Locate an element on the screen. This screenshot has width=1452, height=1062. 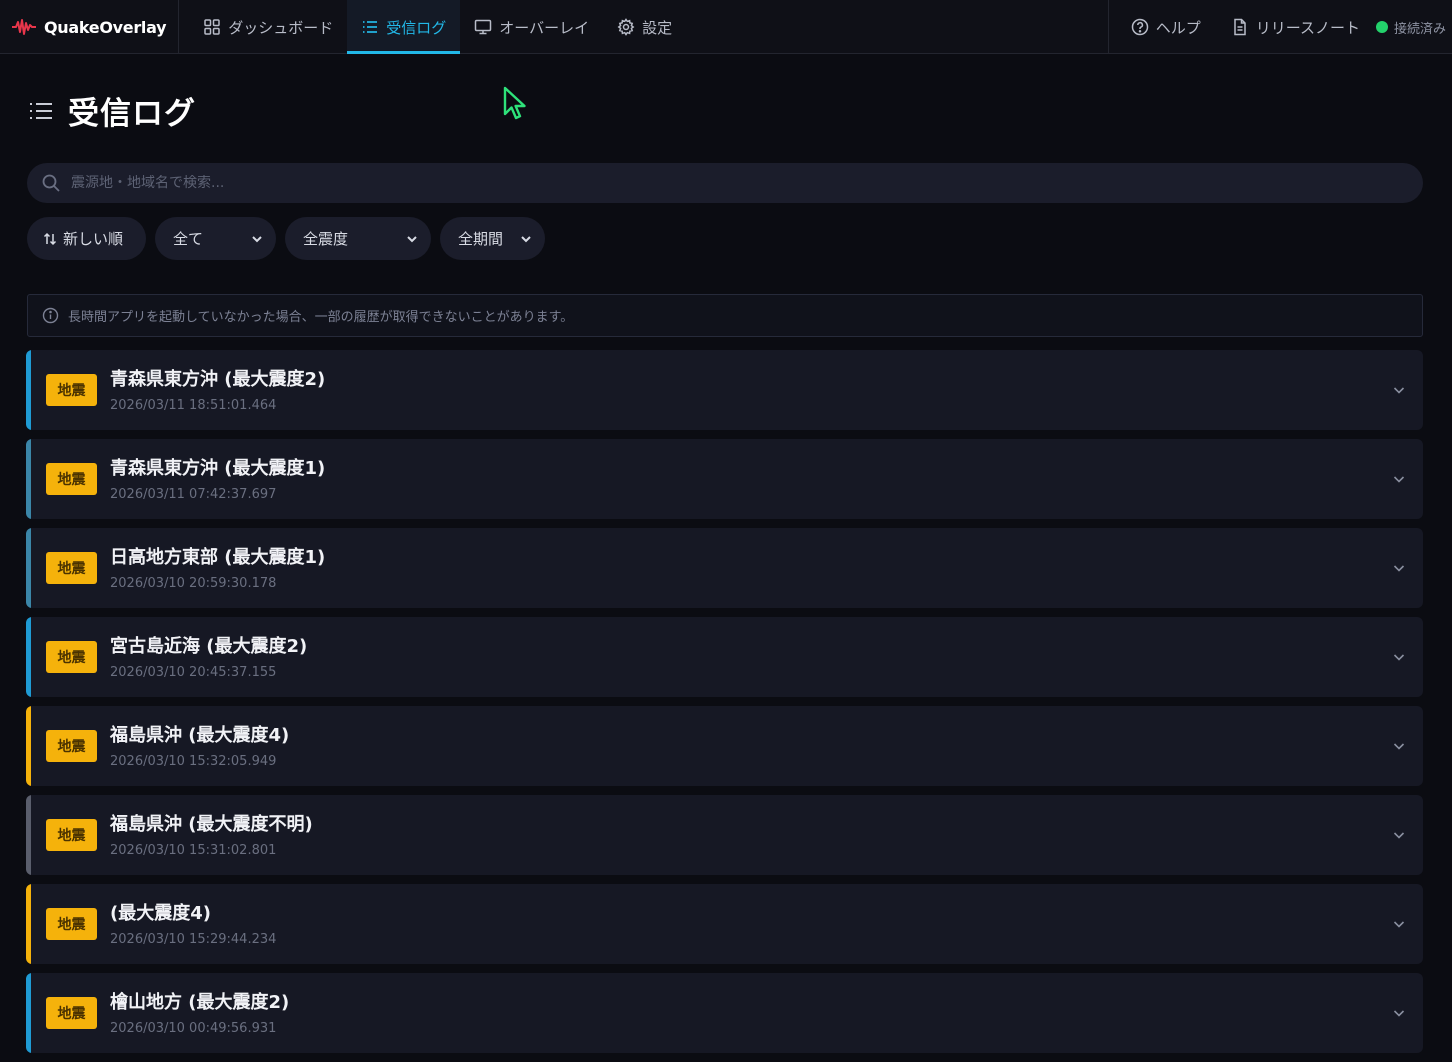
nav-settings: 設定 is located at coordinates (644, 27).